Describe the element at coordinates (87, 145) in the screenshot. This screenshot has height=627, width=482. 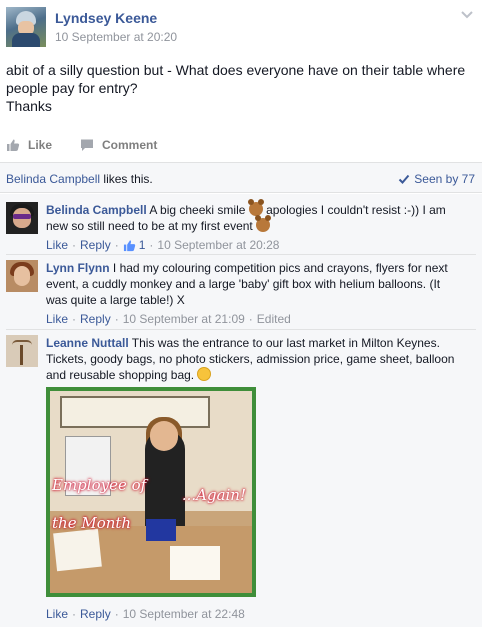
I see `comment-bubble-icon` at that location.